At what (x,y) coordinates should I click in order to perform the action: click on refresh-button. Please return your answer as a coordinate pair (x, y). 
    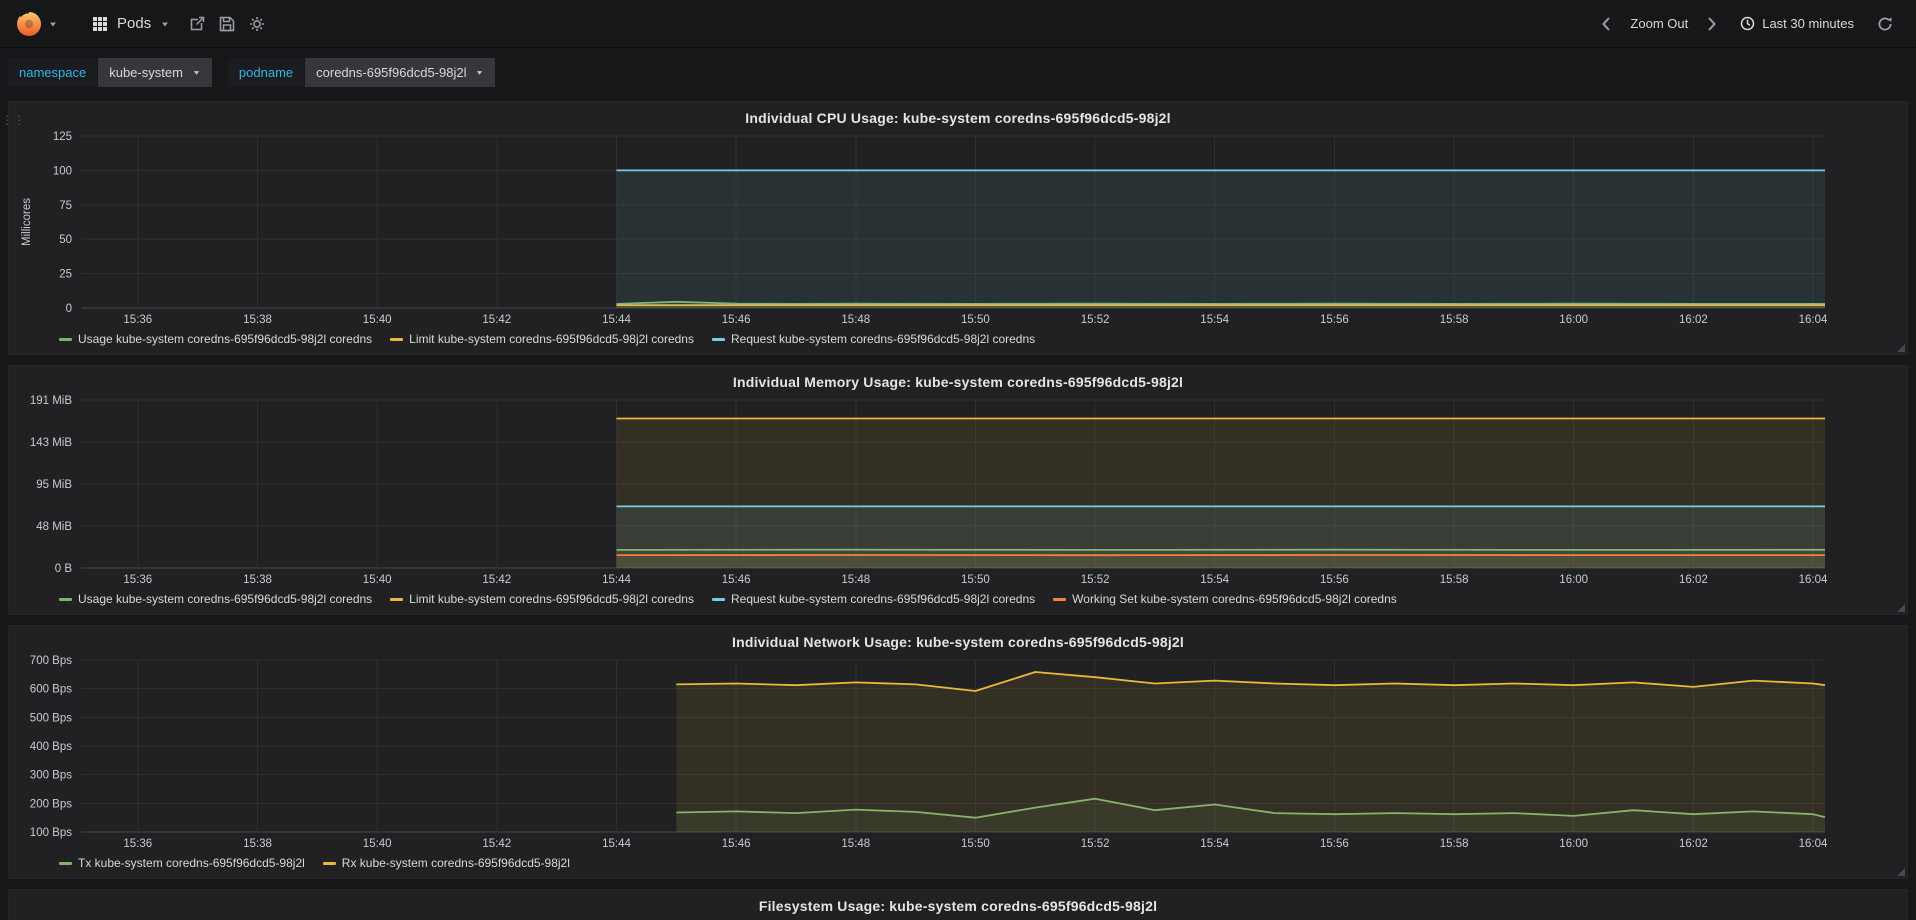
    Looking at the image, I should click on (1885, 24).